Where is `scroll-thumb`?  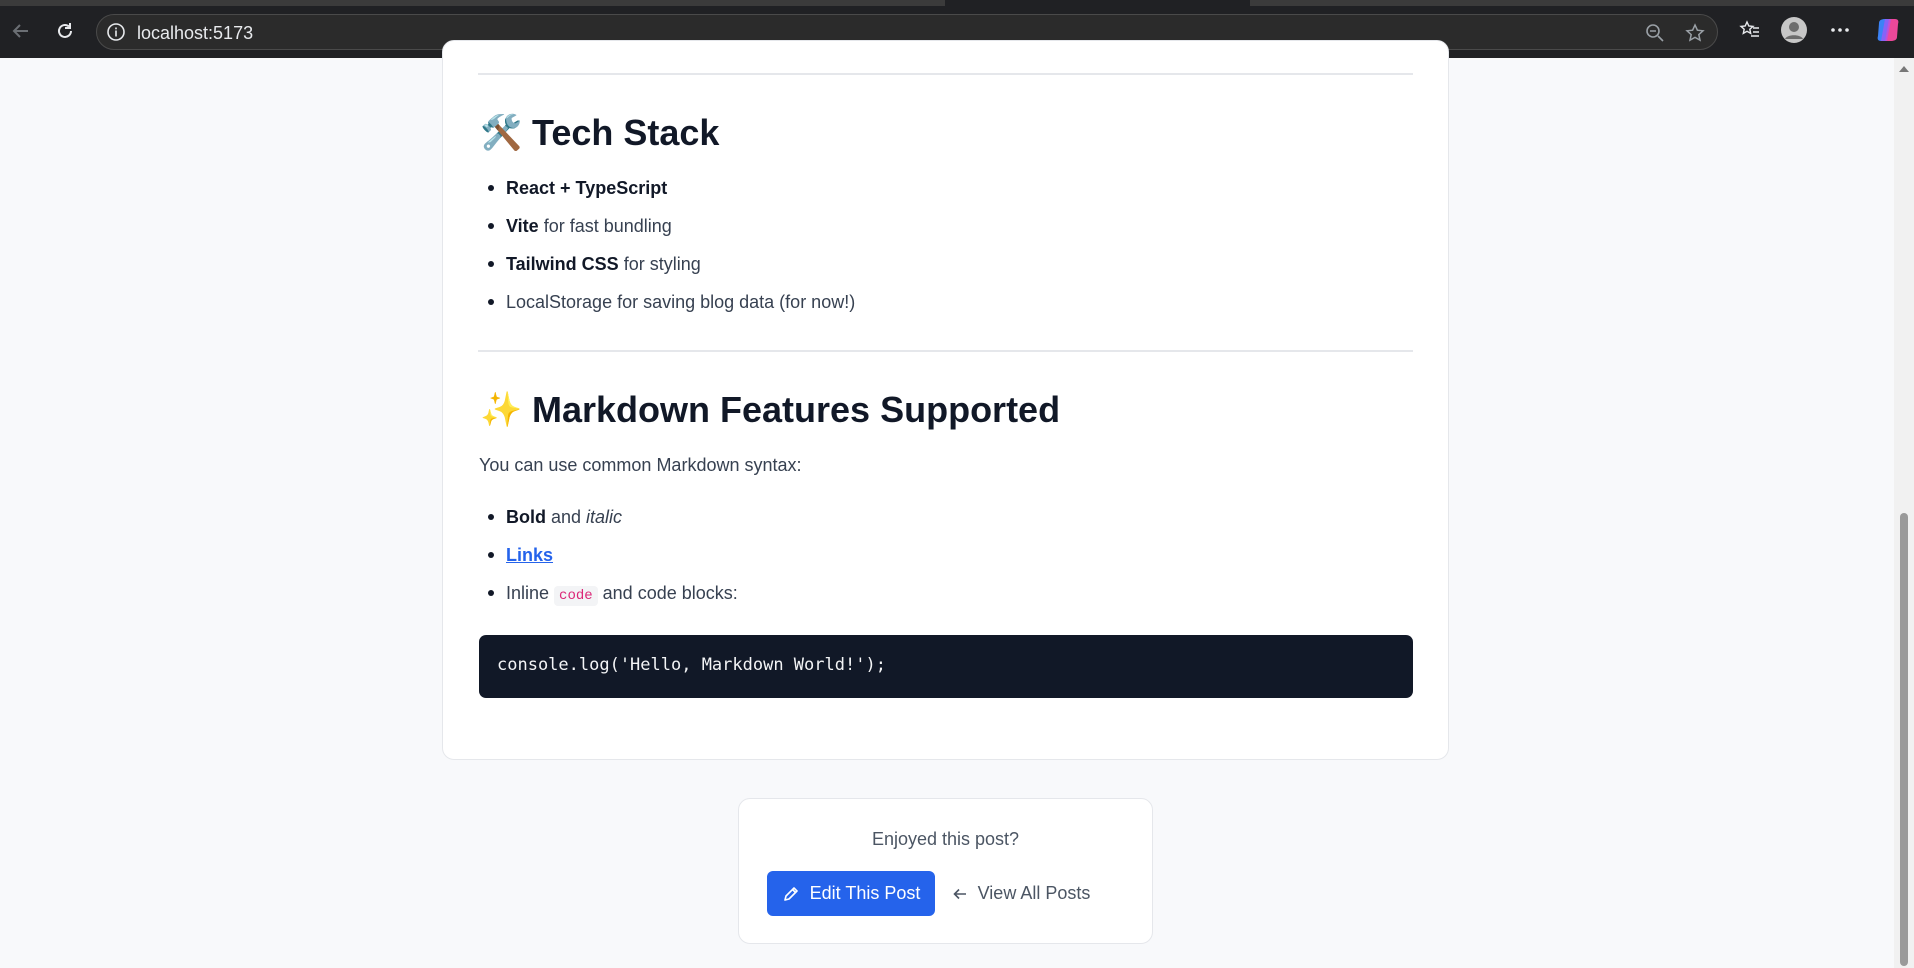
scroll-thumb is located at coordinates (1904, 739).